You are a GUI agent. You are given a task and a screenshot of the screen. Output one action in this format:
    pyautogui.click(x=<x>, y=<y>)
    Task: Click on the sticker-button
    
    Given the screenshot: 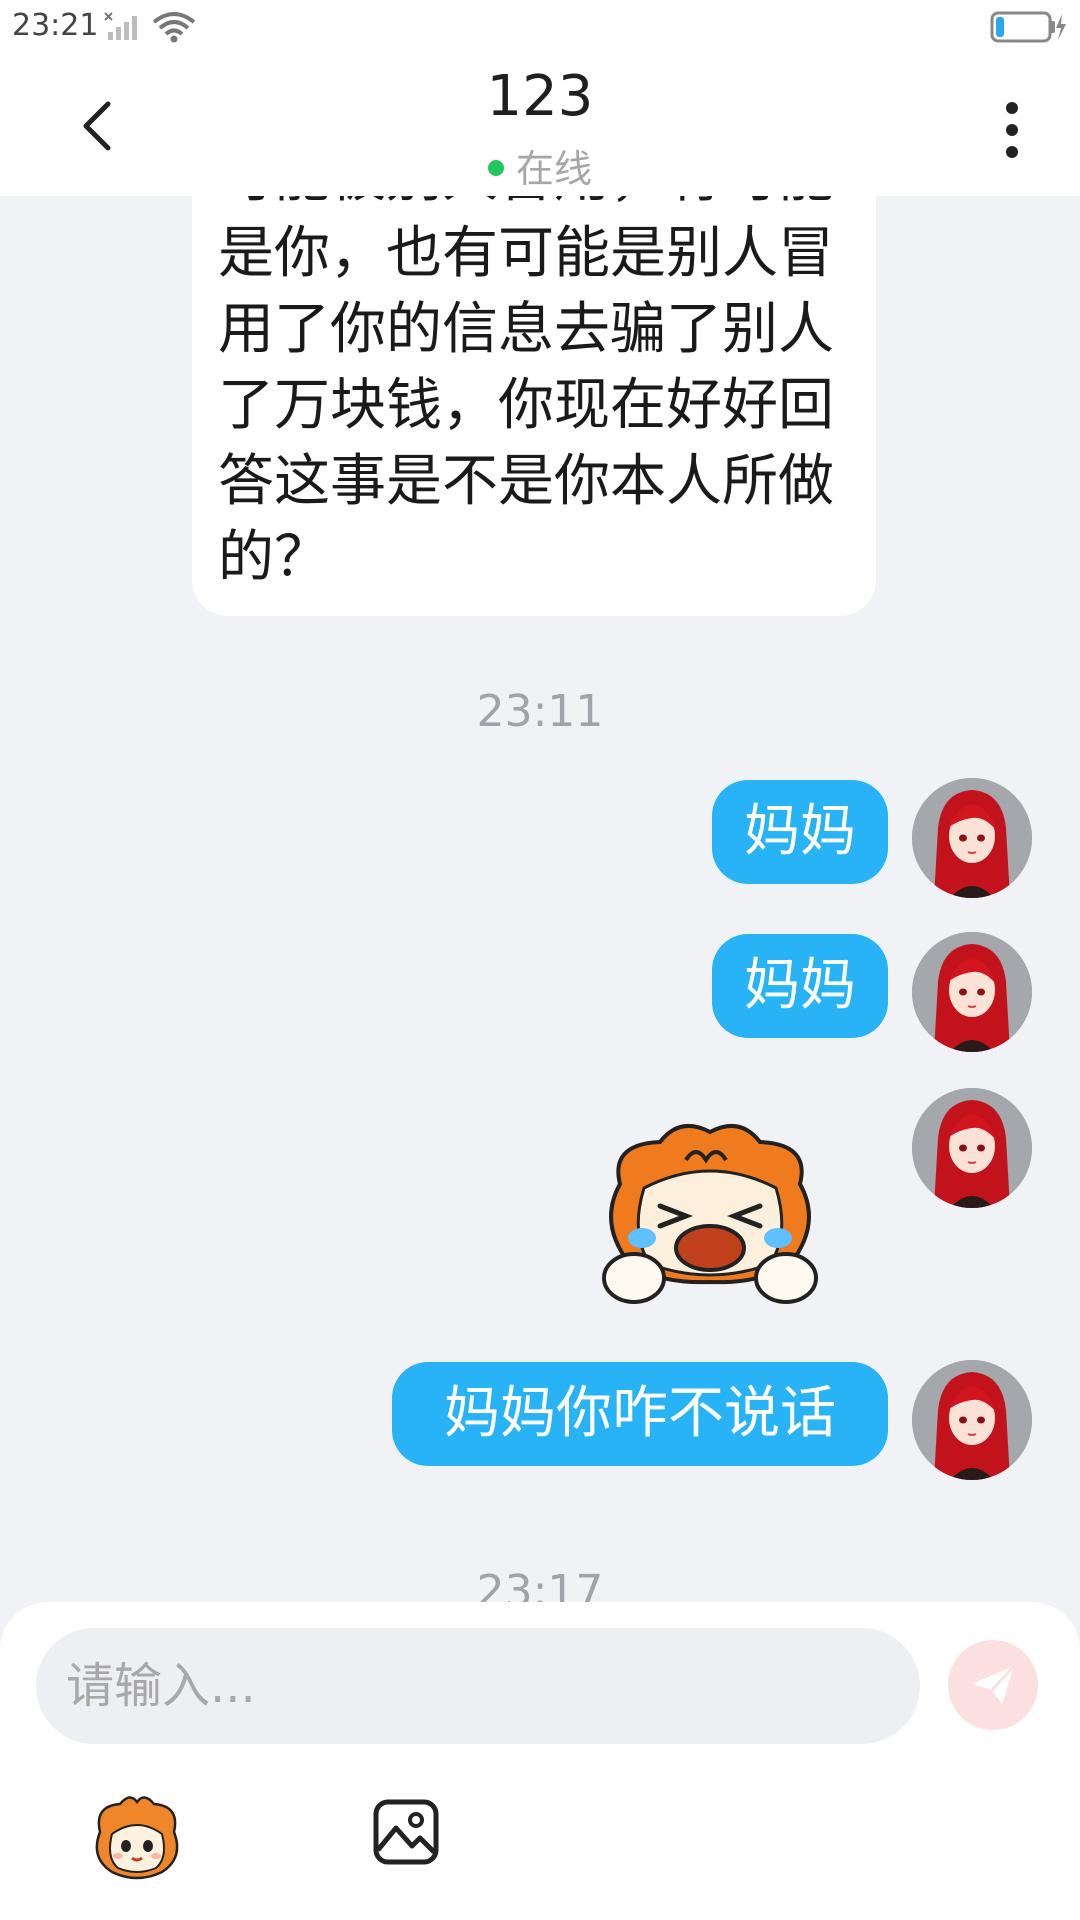 What is the action you would take?
    pyautogui.click(x=137, y=1836)
    